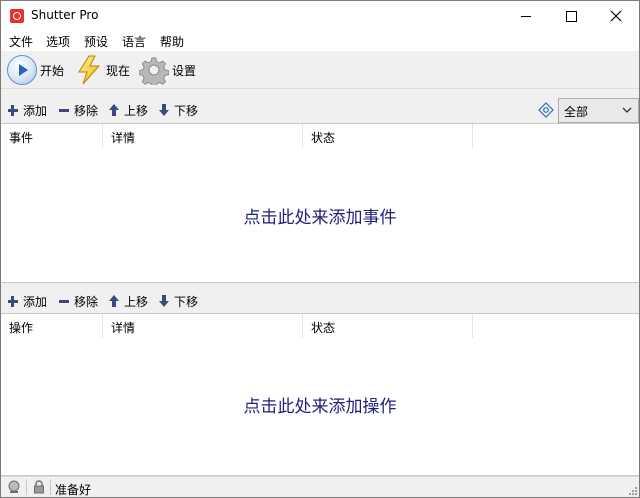 The width and height of the screenshot is (640, 498). Describe the element at coordinates (102, 70) in the screenshot. I see `now-button: 现在` at that location.